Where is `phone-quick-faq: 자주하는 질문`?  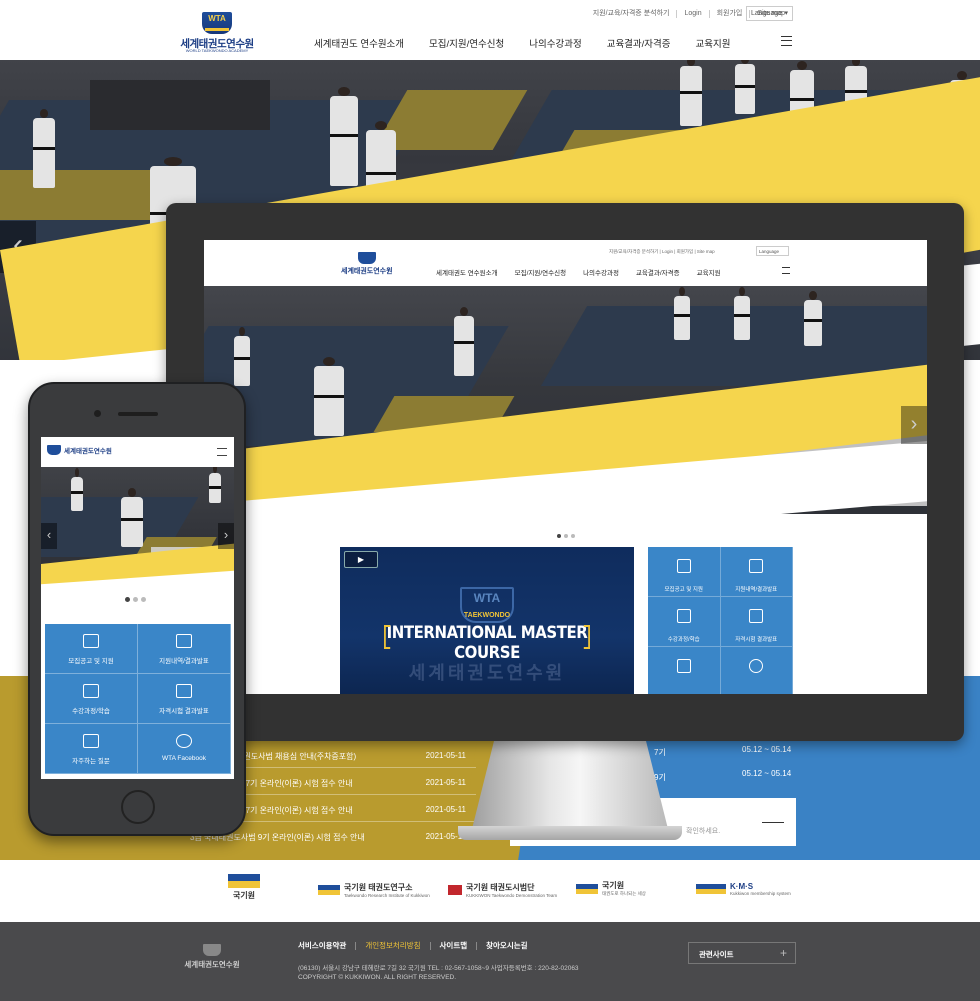 phone-quick-faq: 자주하는 질문 is located at coordinates (91, 749).